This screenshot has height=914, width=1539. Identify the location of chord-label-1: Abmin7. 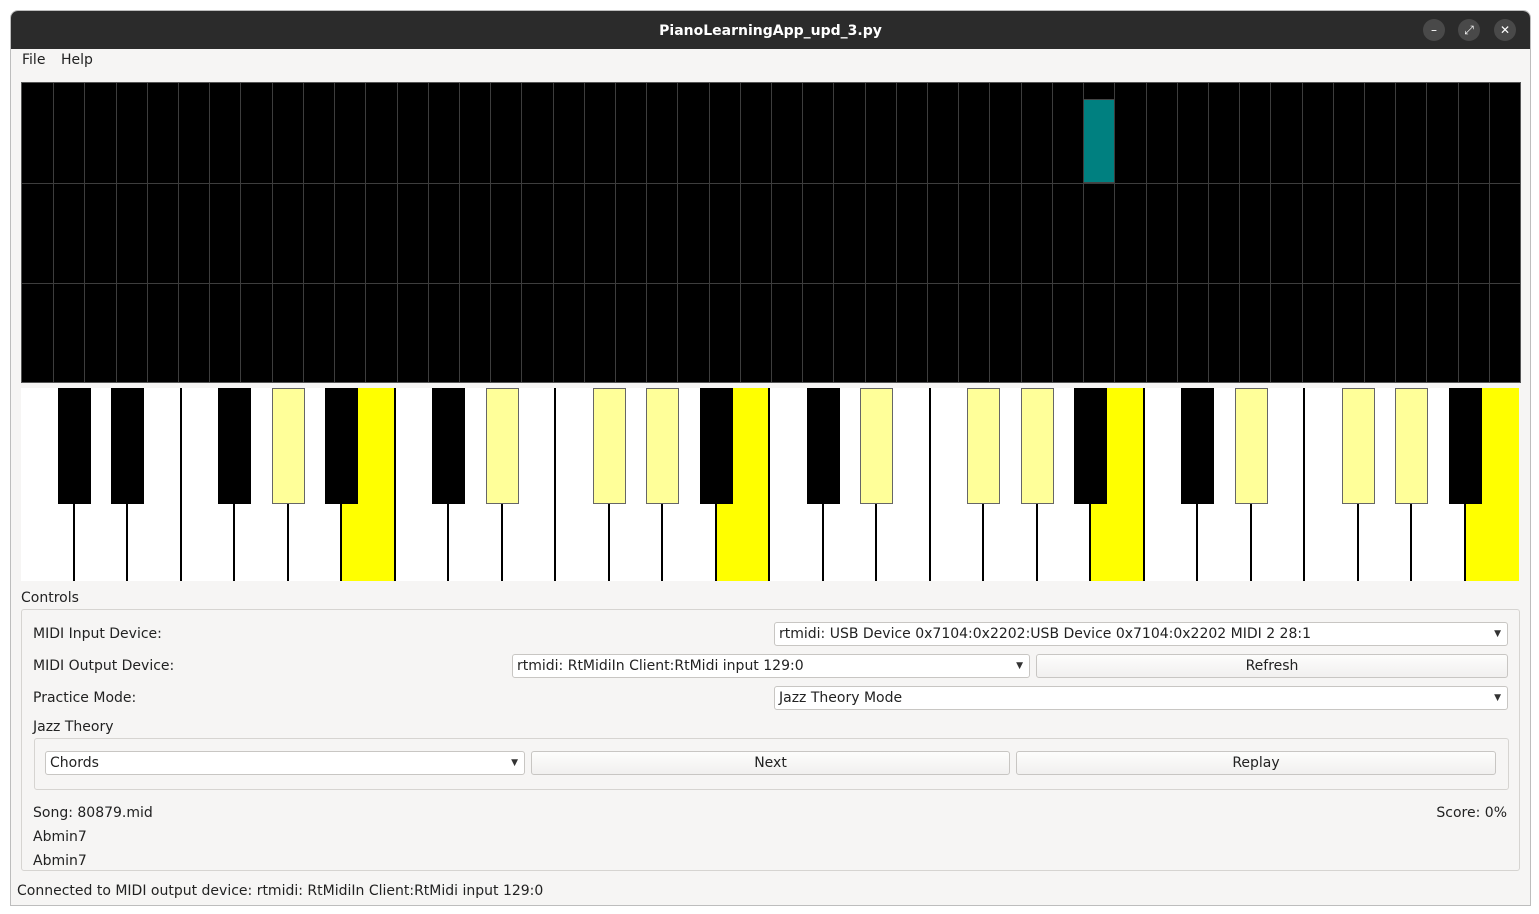
(60, 837).